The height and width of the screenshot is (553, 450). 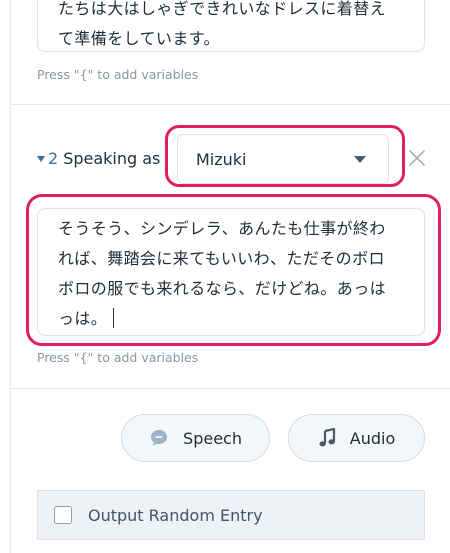 What do you see at coordinates (212, 438) in the screenshot?
I see `speech-button-label: Speech` at bounding box center [212, 438].